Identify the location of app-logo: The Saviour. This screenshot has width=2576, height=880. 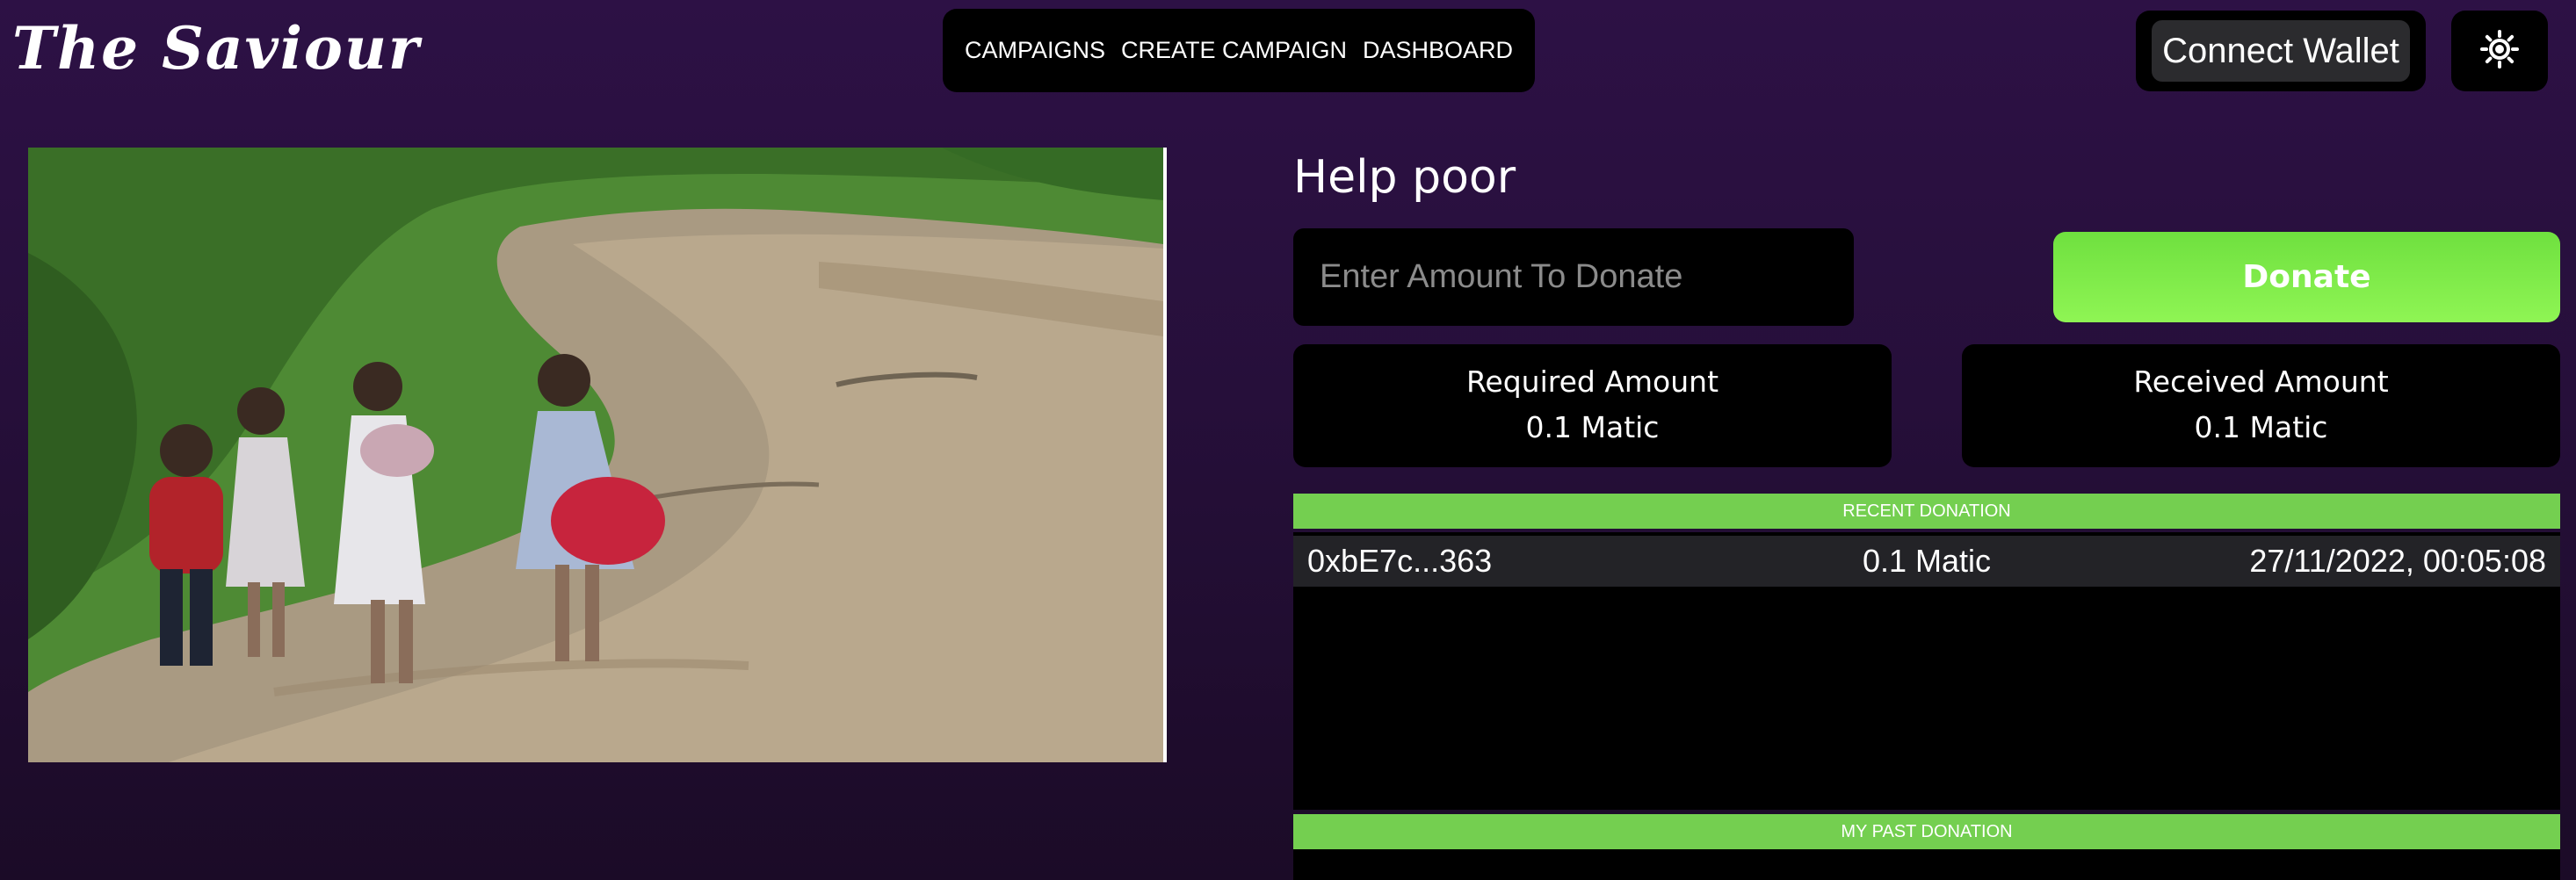
(216, 48).